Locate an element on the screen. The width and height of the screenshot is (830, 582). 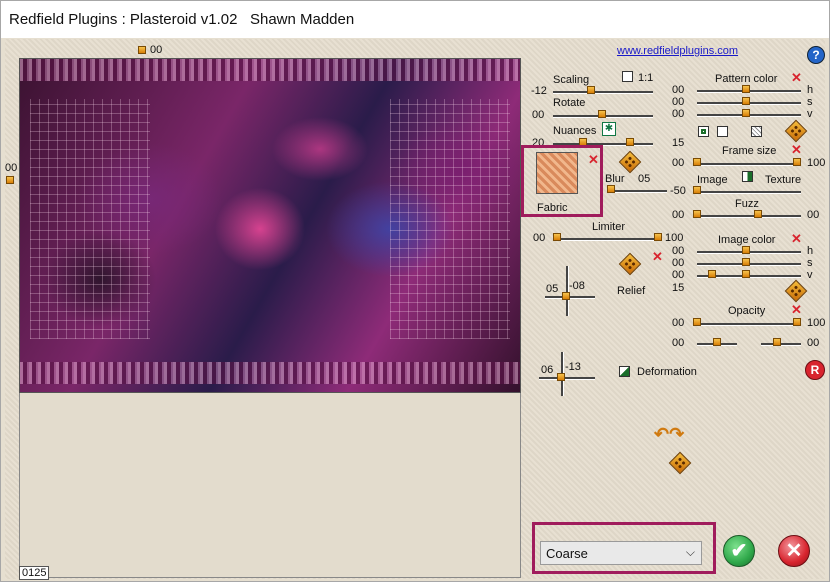
image-texture-thumb is located at coordinates (697, 190).